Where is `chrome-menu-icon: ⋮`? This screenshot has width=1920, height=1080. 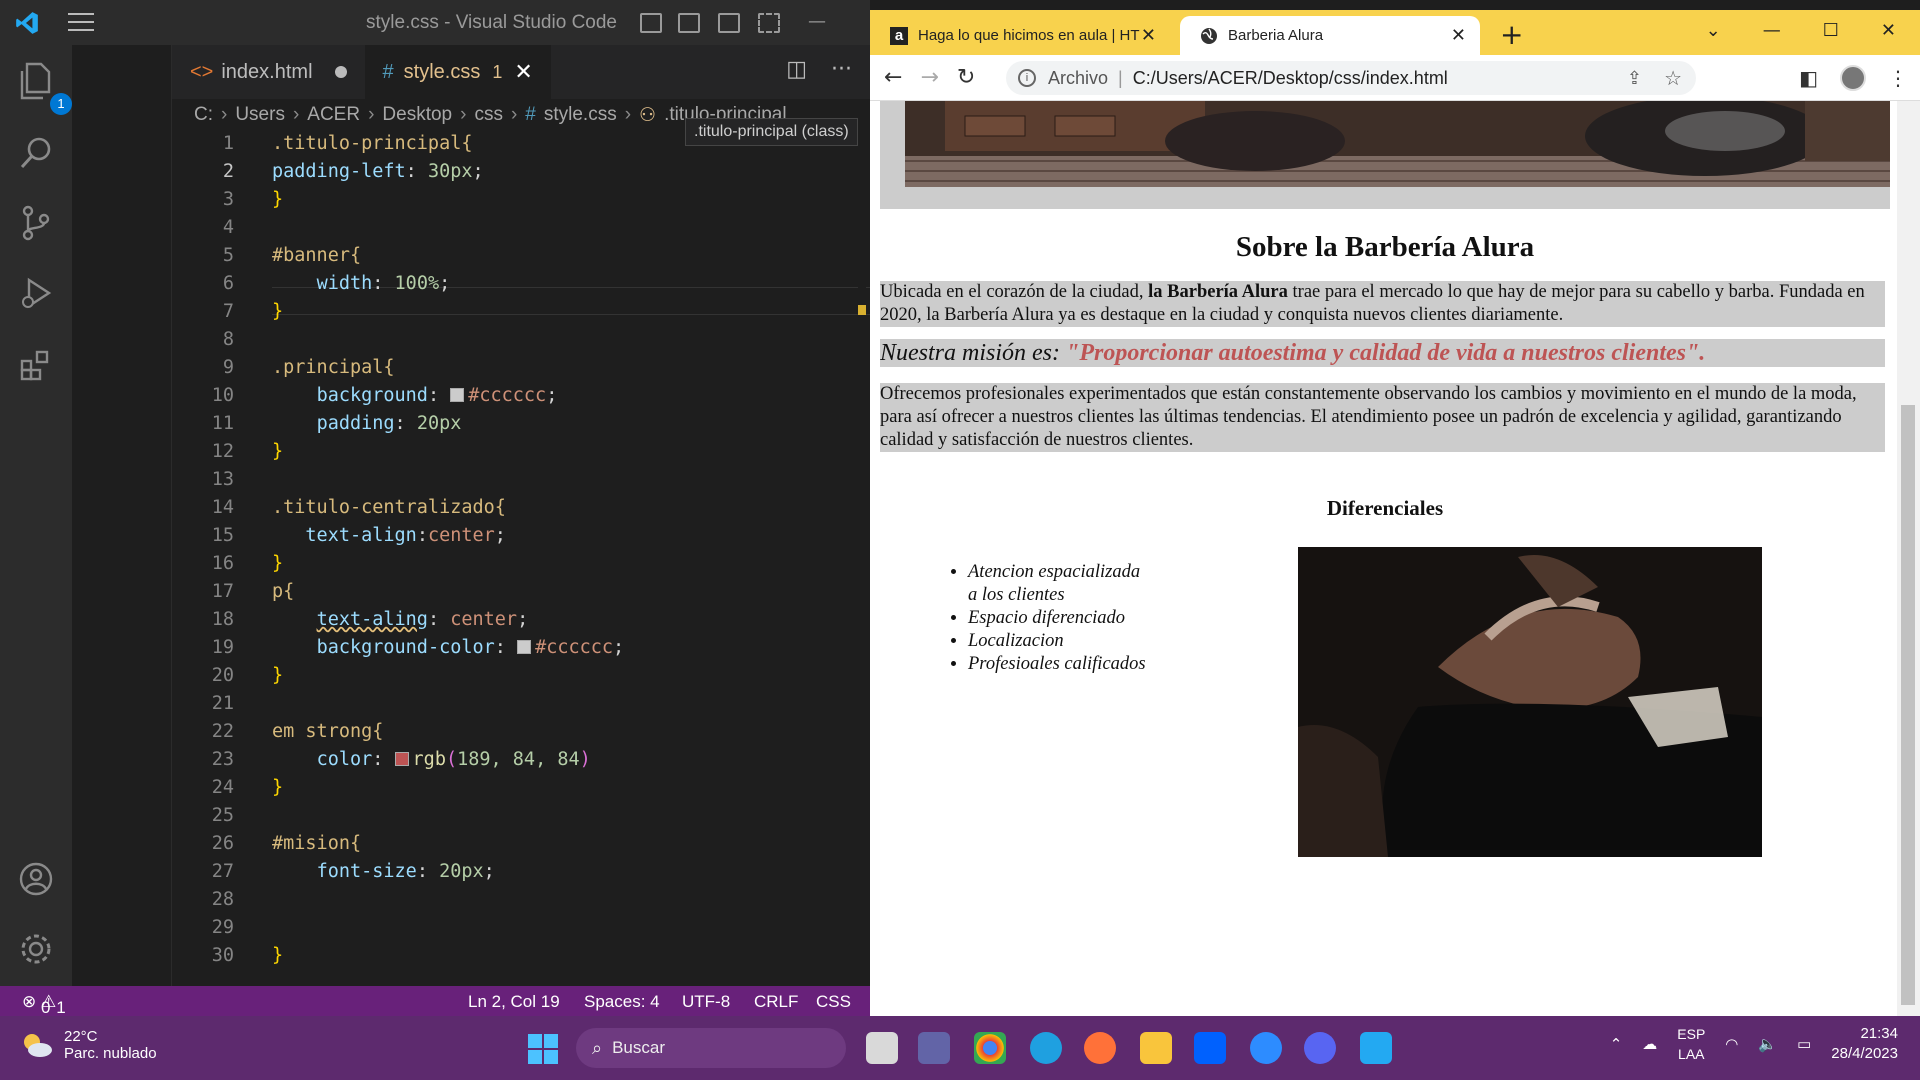
chrome-menu-icon: ⋮ is located at coordinates (1898, 78).